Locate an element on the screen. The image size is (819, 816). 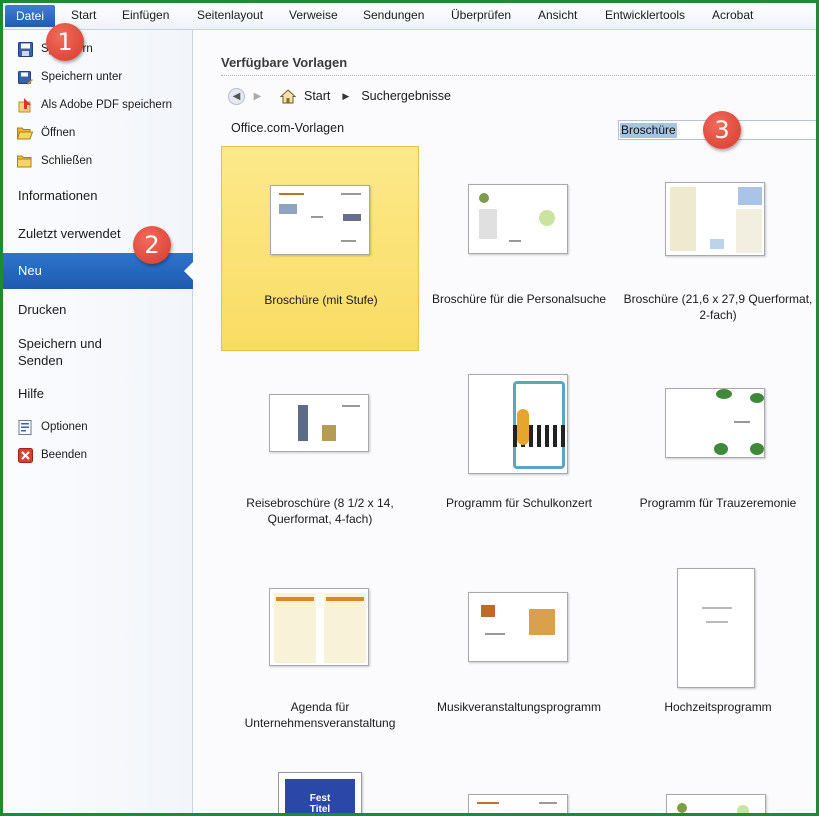
tab-ansicht: Ansicht is located at coordinates (557, 15).